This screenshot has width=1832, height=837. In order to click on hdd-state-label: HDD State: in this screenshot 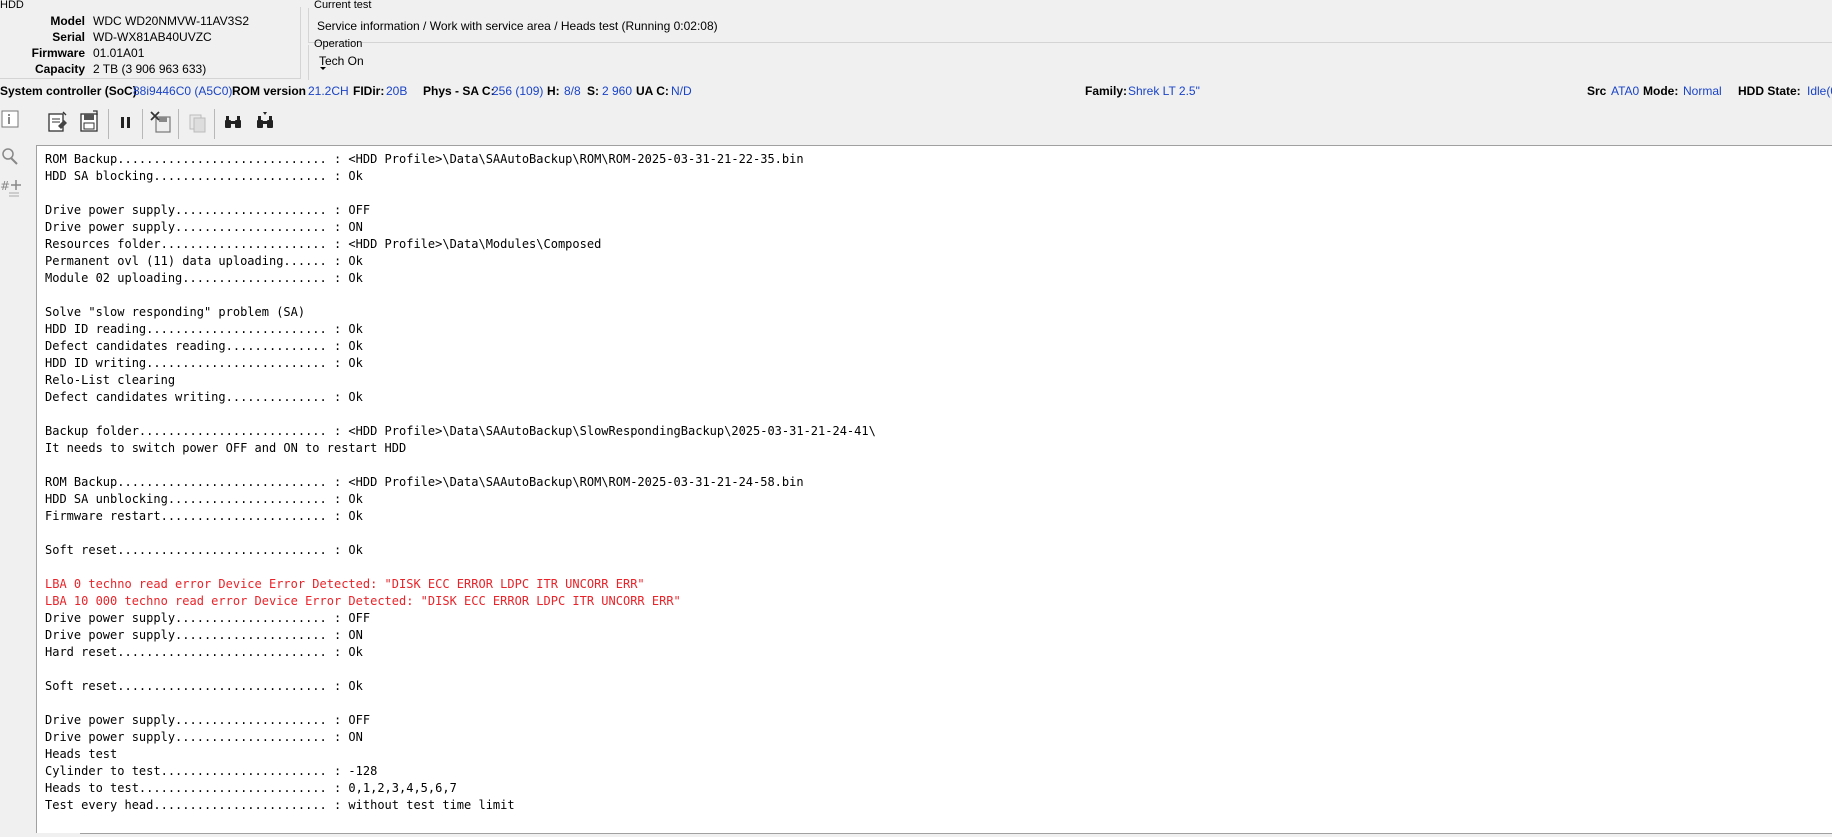, I will do `click(1769, 91)`.